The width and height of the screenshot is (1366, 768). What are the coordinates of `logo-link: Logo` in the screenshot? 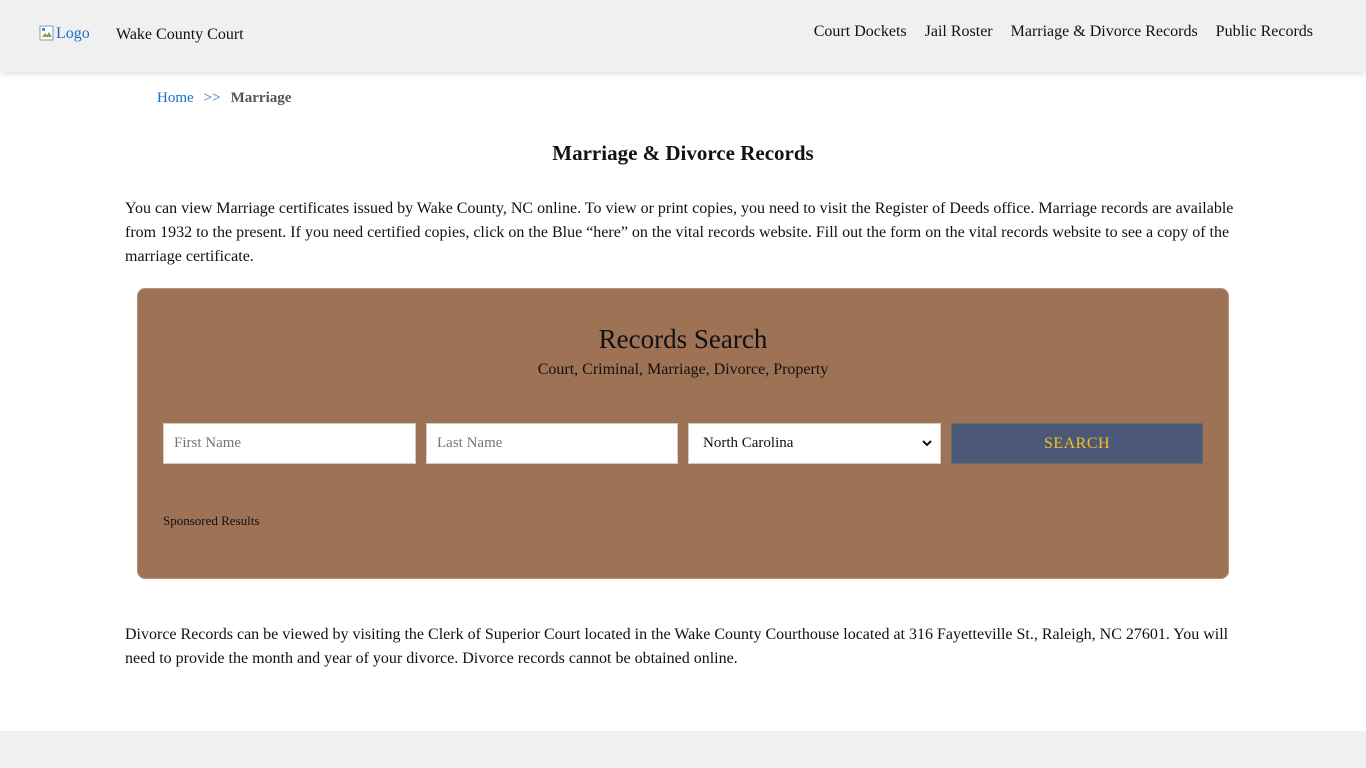 It's located at (64, 34).